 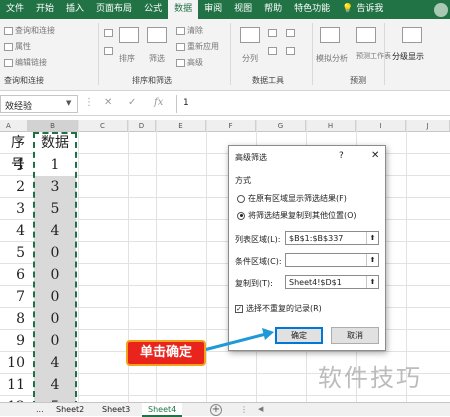 What do you see at coordinates (114, 9) in the screenshot?
I see `tab-page-layout: 页面布局` at bounding box center [114, 9].